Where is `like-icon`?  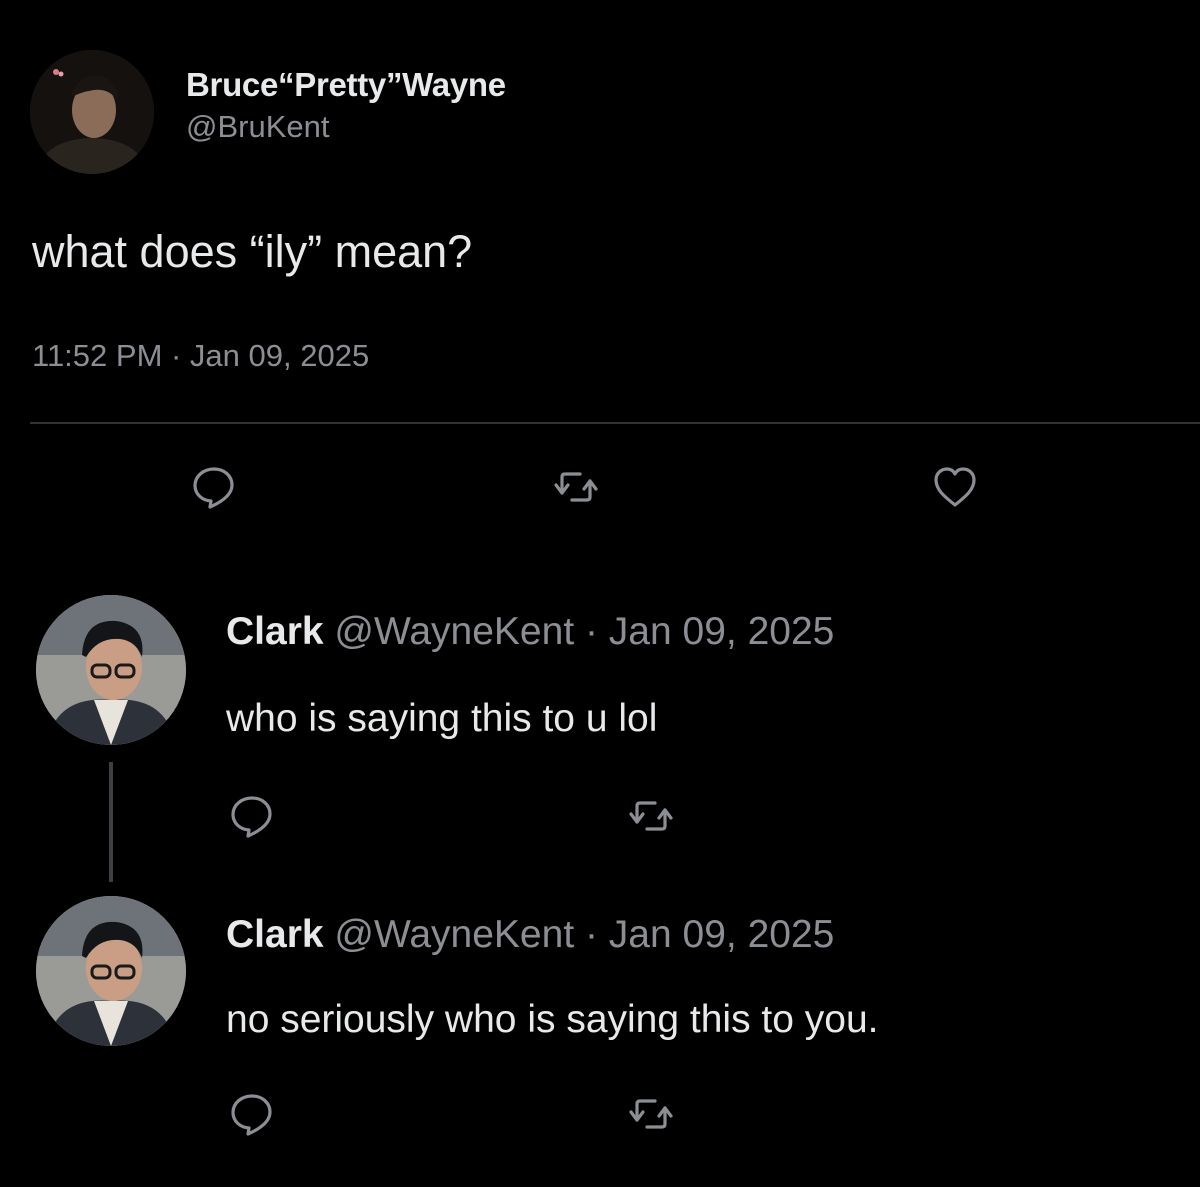
like-icon is located at coordinates (955, 487).